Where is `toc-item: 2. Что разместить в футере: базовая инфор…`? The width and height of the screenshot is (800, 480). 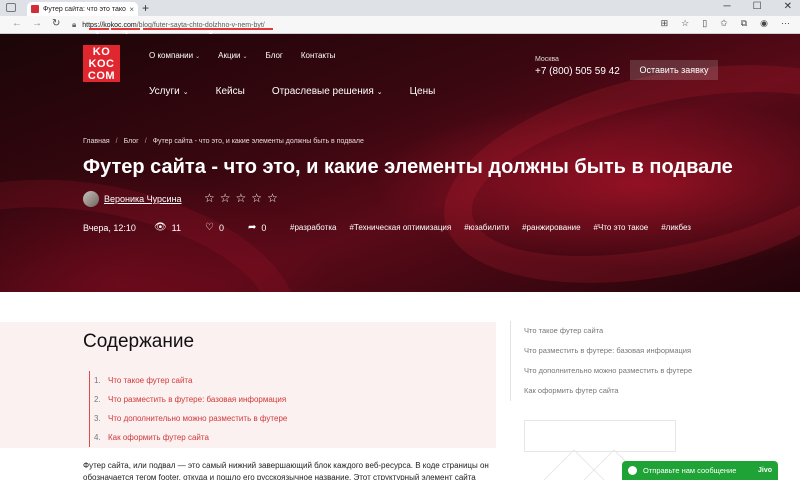 toc-item: 2. Что разместить в футере: базовая инфор… is located at coordinates (190, 399).